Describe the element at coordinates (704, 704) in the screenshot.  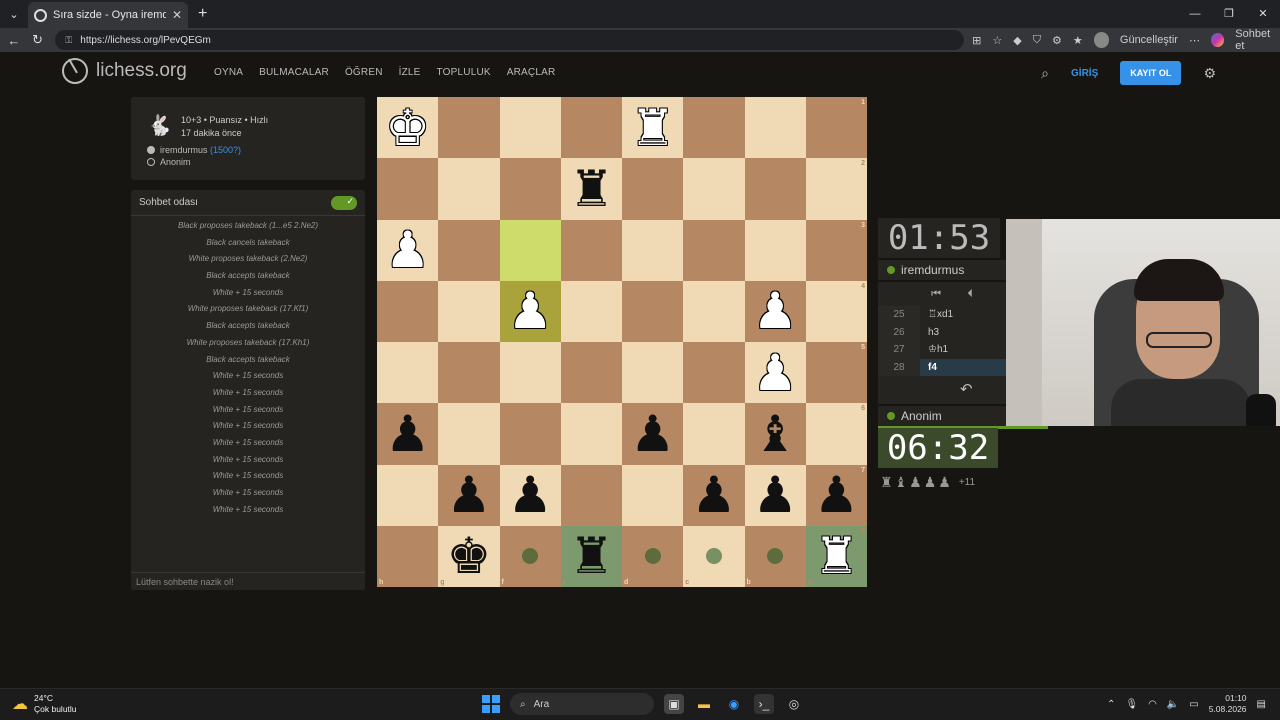
I see `file-explorer-icon: ▬` at that location.